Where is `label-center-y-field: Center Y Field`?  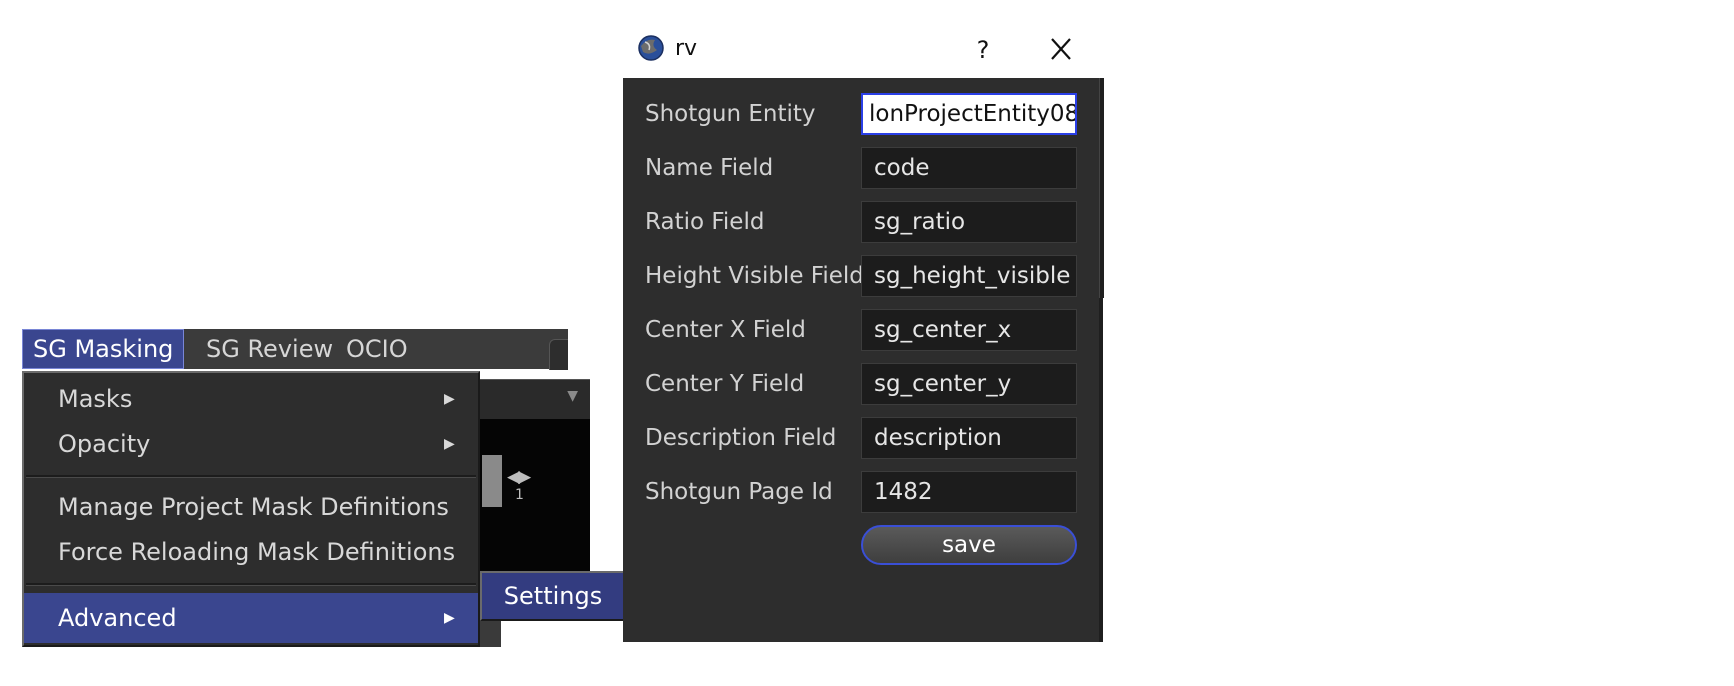 label-center-y-field: Center Y Field is located at coordinates (725, 384).